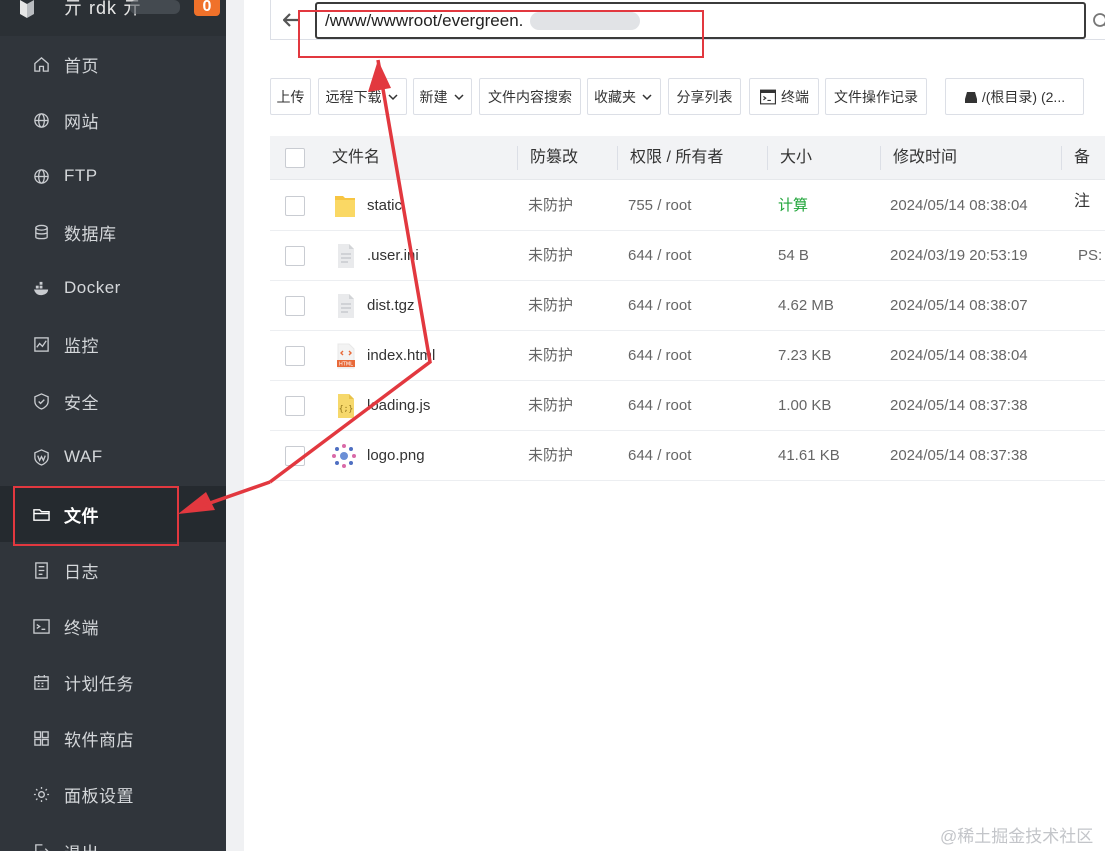 The width and height of the screenshot is (1105, 851). What do you see at coordinates (207, 8) in the screenshot?
I see `notification-badge: 0` at bounding box center [207, 8].